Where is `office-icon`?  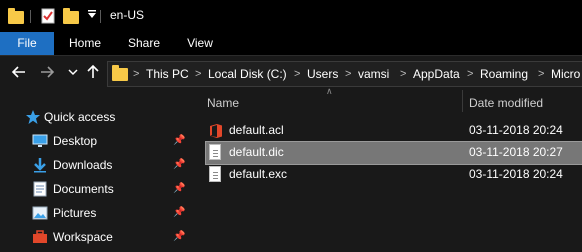 office-icon is located at coordinates (216, 132).